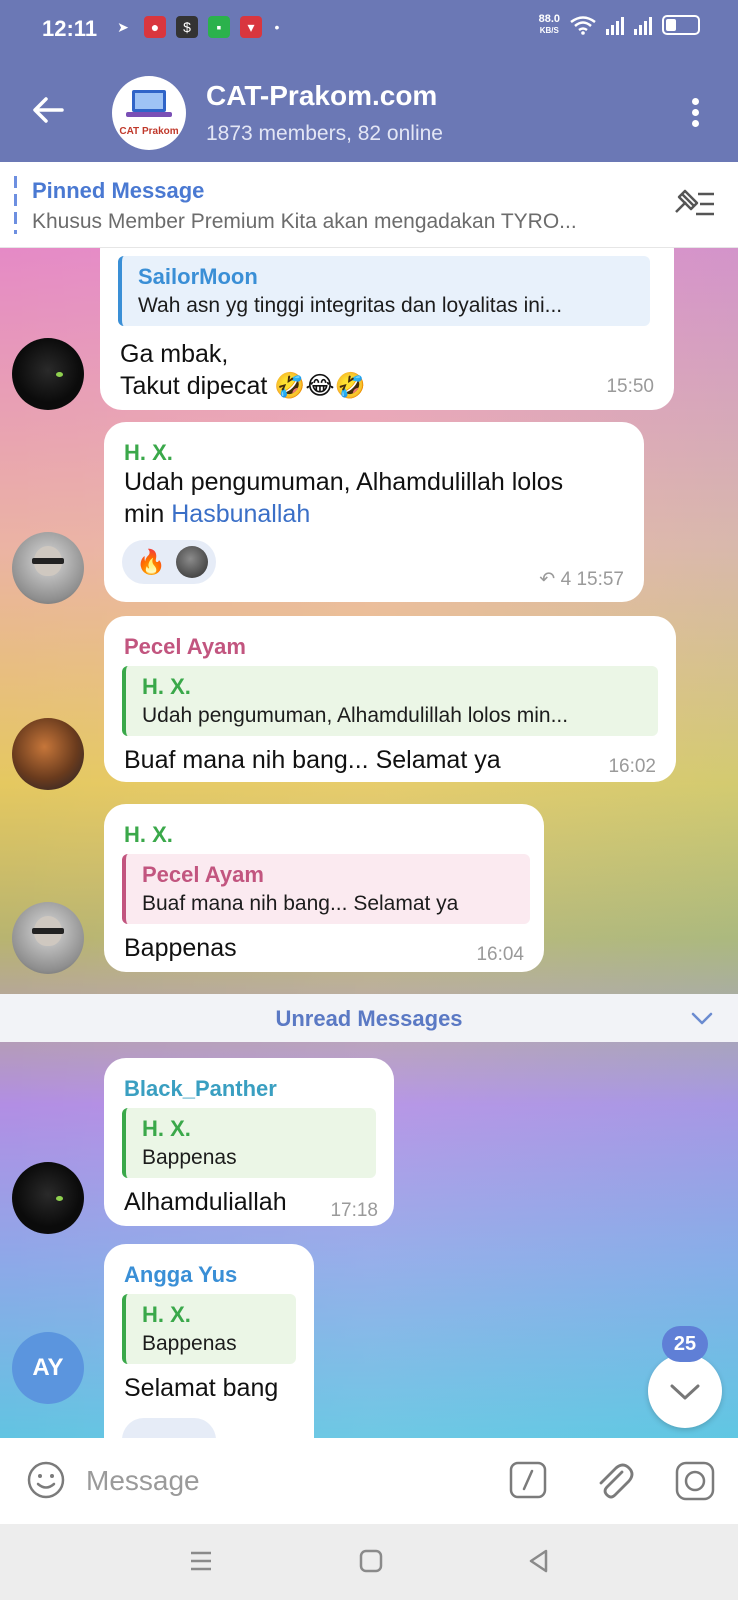 The image size is (738, 1600). What do you see at coordinates (321, 96) in the screenshot?
I see `chat-title: CAT-Prakom.com` at bounding box center [321, 96].